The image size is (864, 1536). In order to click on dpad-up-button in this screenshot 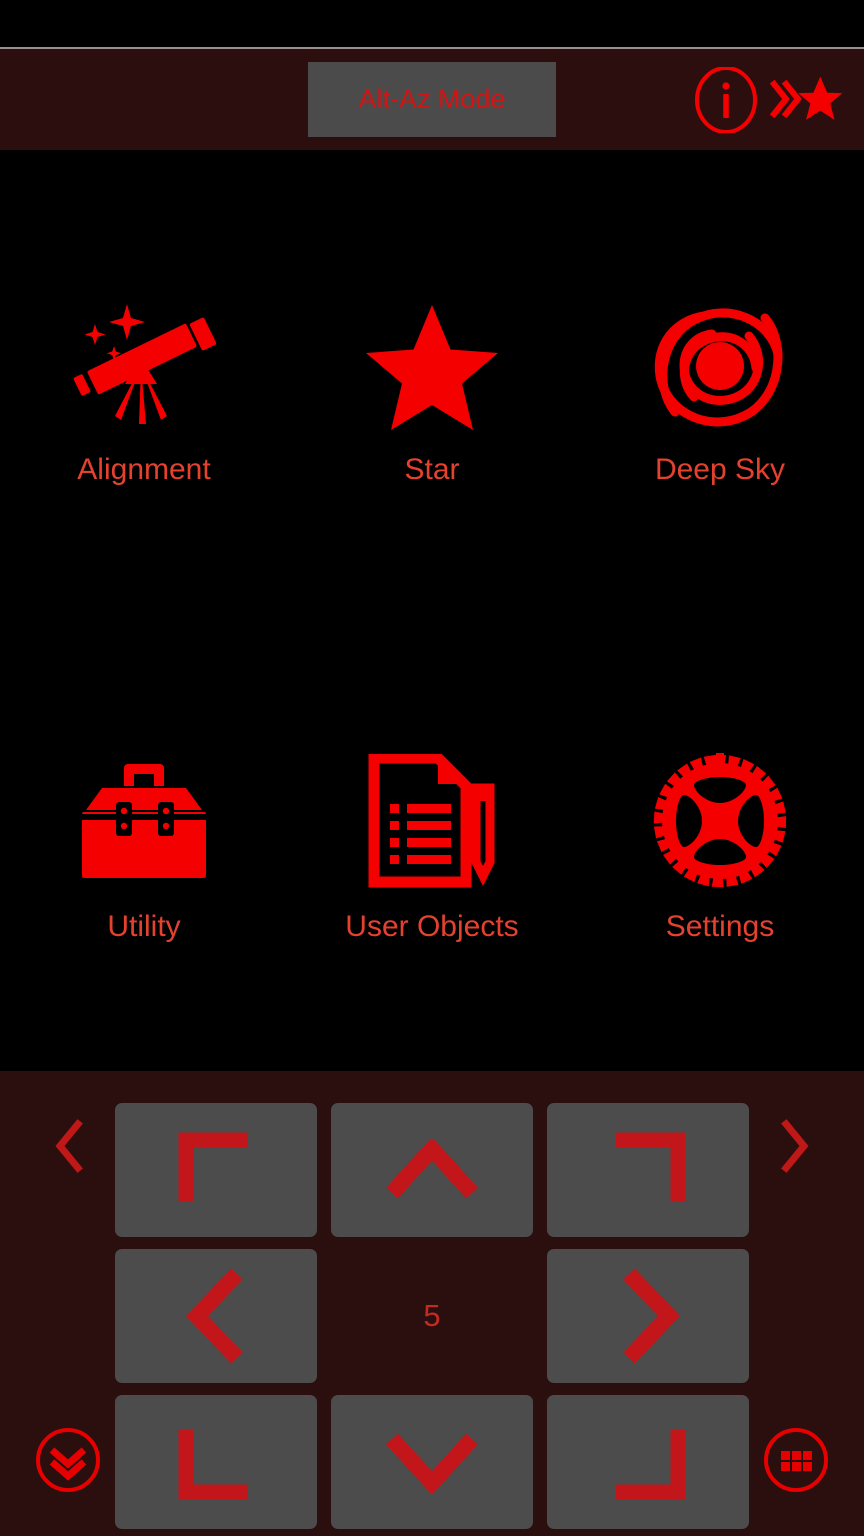, I will do `click(432, 1170)`.